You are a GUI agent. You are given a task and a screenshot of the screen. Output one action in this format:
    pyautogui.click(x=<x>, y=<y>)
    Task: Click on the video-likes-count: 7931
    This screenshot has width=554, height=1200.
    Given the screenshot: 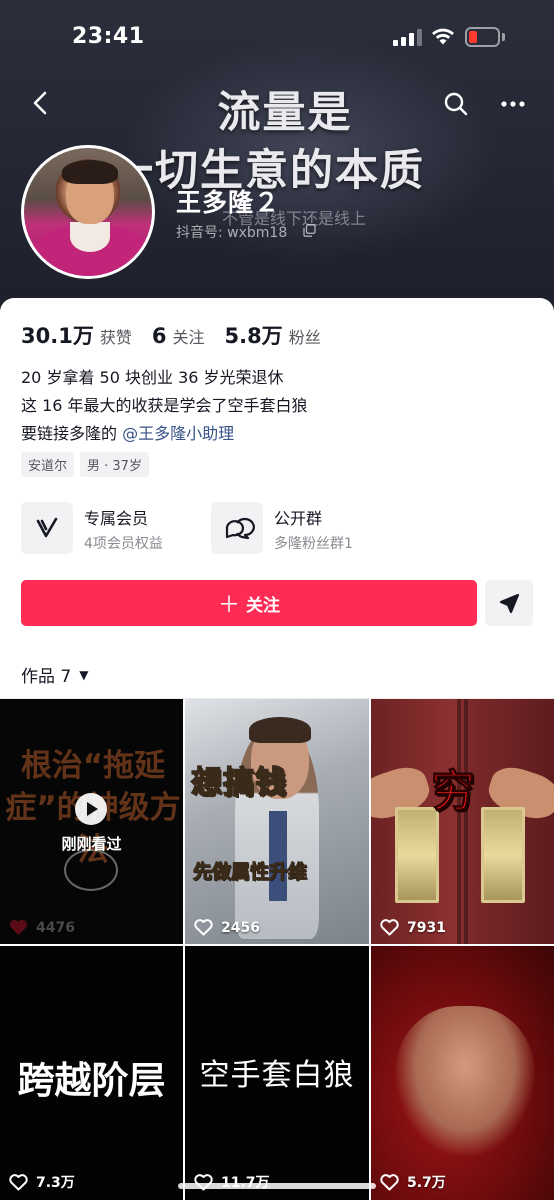 What is the action you would take?
    pyautogui.click(x=426, y=927)
    